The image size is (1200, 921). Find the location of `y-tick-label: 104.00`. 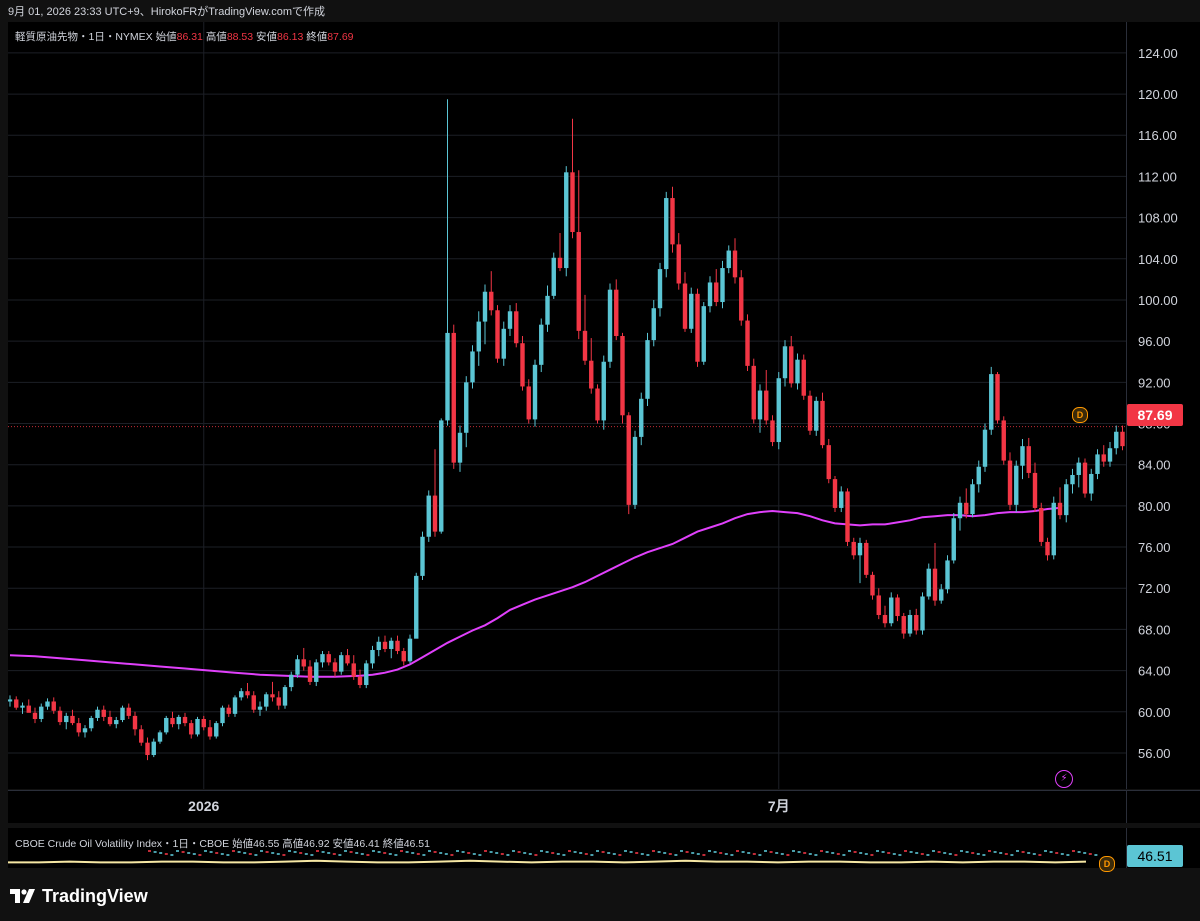

y-tick-label: 104.00 is located at coordinates (1158, 259).